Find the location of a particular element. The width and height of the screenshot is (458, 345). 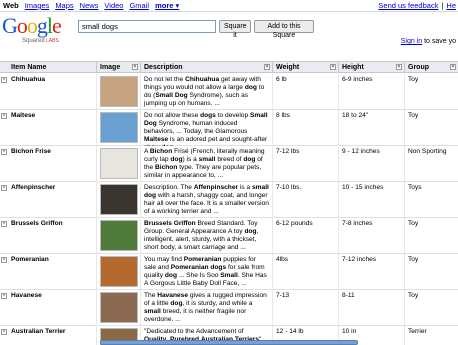

cell-weight: 7-12 lbs is located at coordinates (306, 164).